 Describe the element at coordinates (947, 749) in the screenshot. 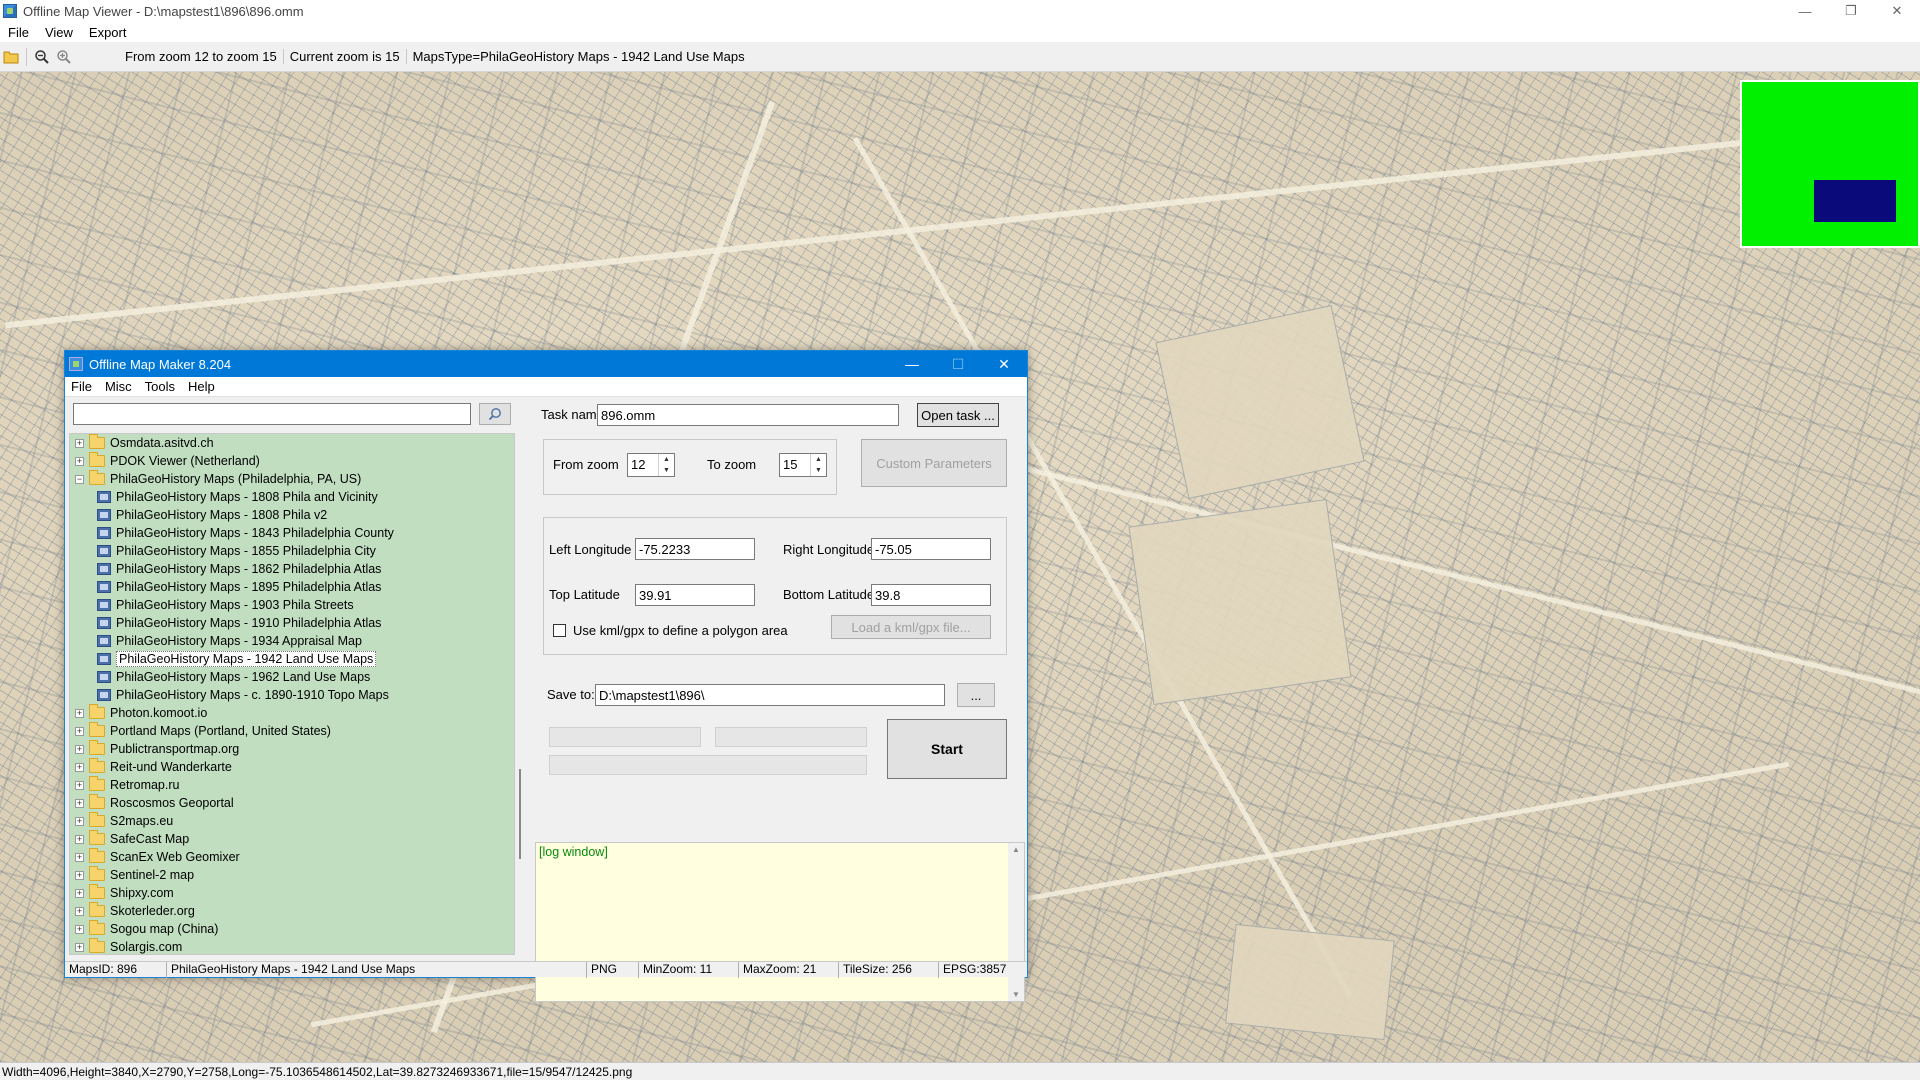

I see `start-button: Start` at that location.